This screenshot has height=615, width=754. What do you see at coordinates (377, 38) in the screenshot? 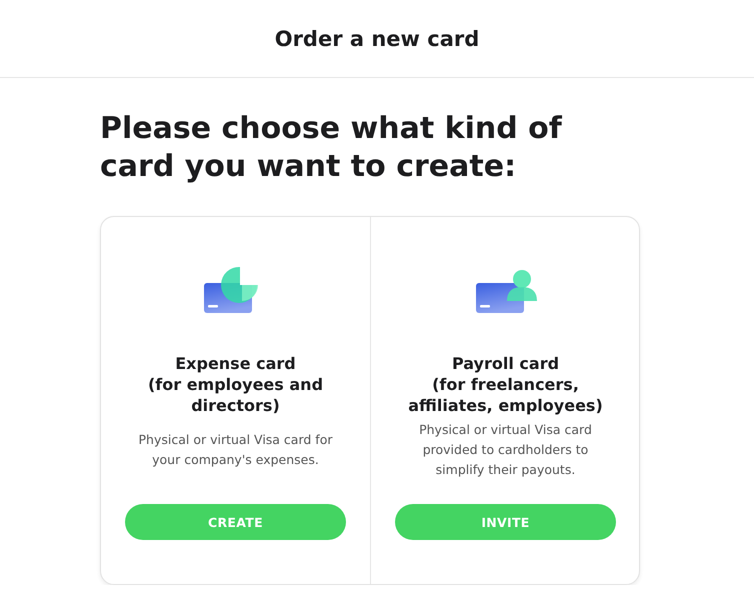
I see `page-title: Order a new card` at bounding box center [377, 38].